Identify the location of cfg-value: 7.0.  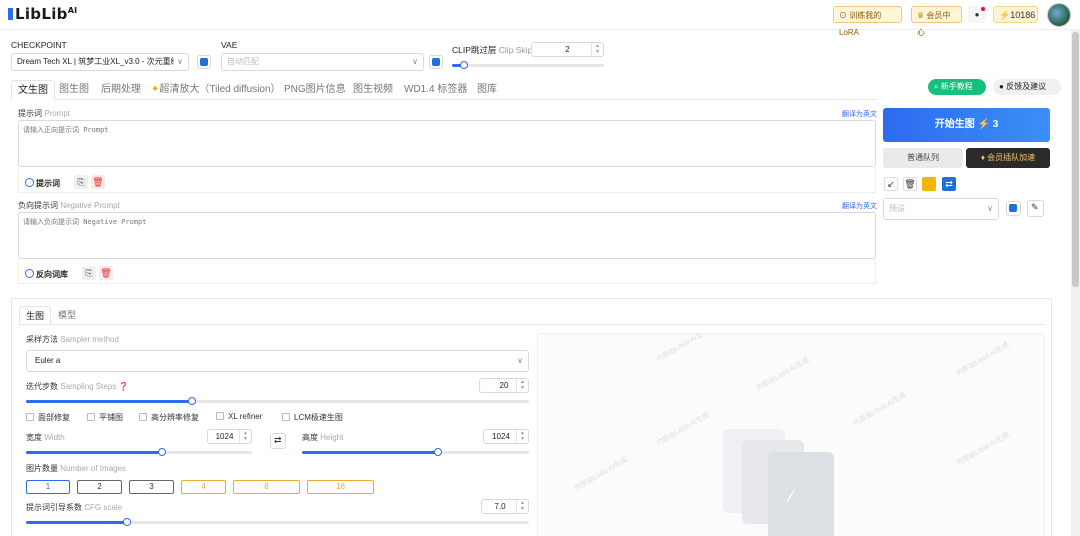
(500, 506).